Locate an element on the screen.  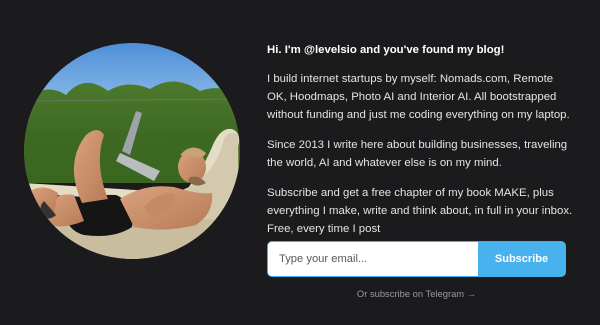
subscribe-form: Subscribe is located at coordinates (416, 259).